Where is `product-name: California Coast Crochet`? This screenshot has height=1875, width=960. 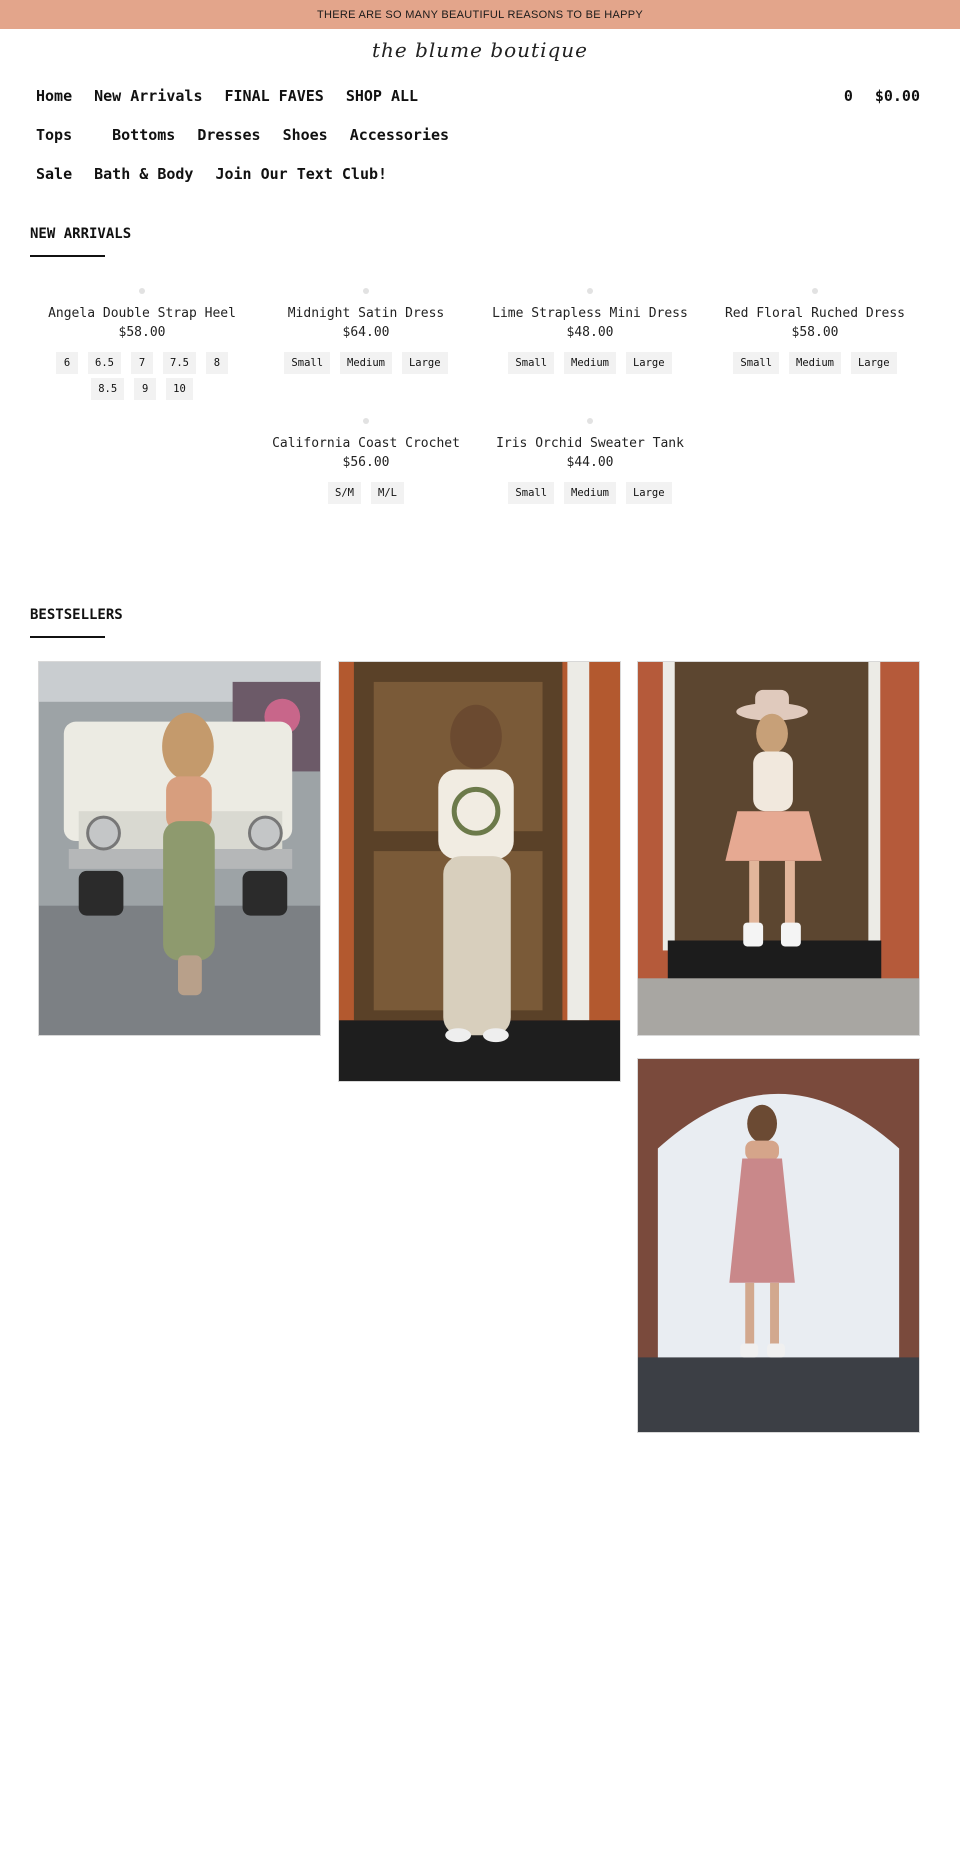
product-name: California Coast Crochet is located at coordinates (366, 443).